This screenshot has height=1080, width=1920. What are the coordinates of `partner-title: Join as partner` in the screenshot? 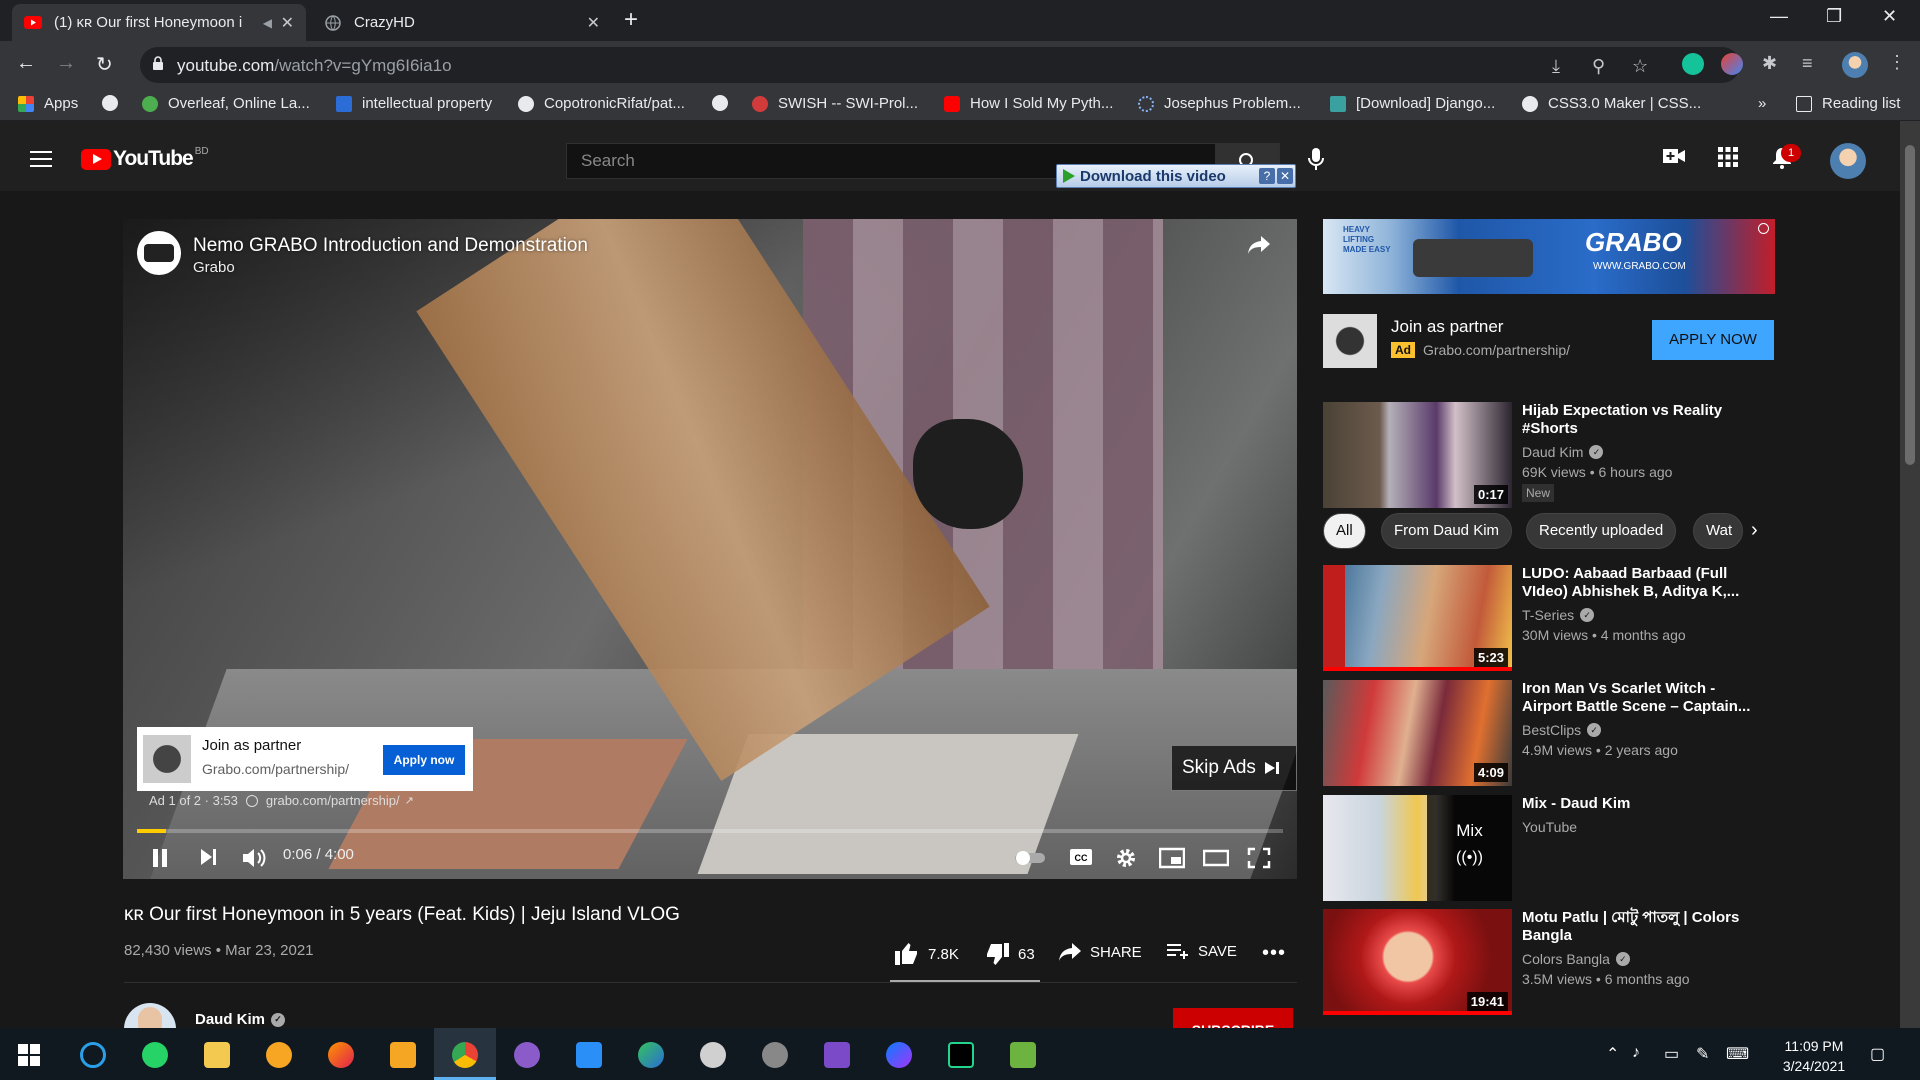 It's located at (1447, 327).